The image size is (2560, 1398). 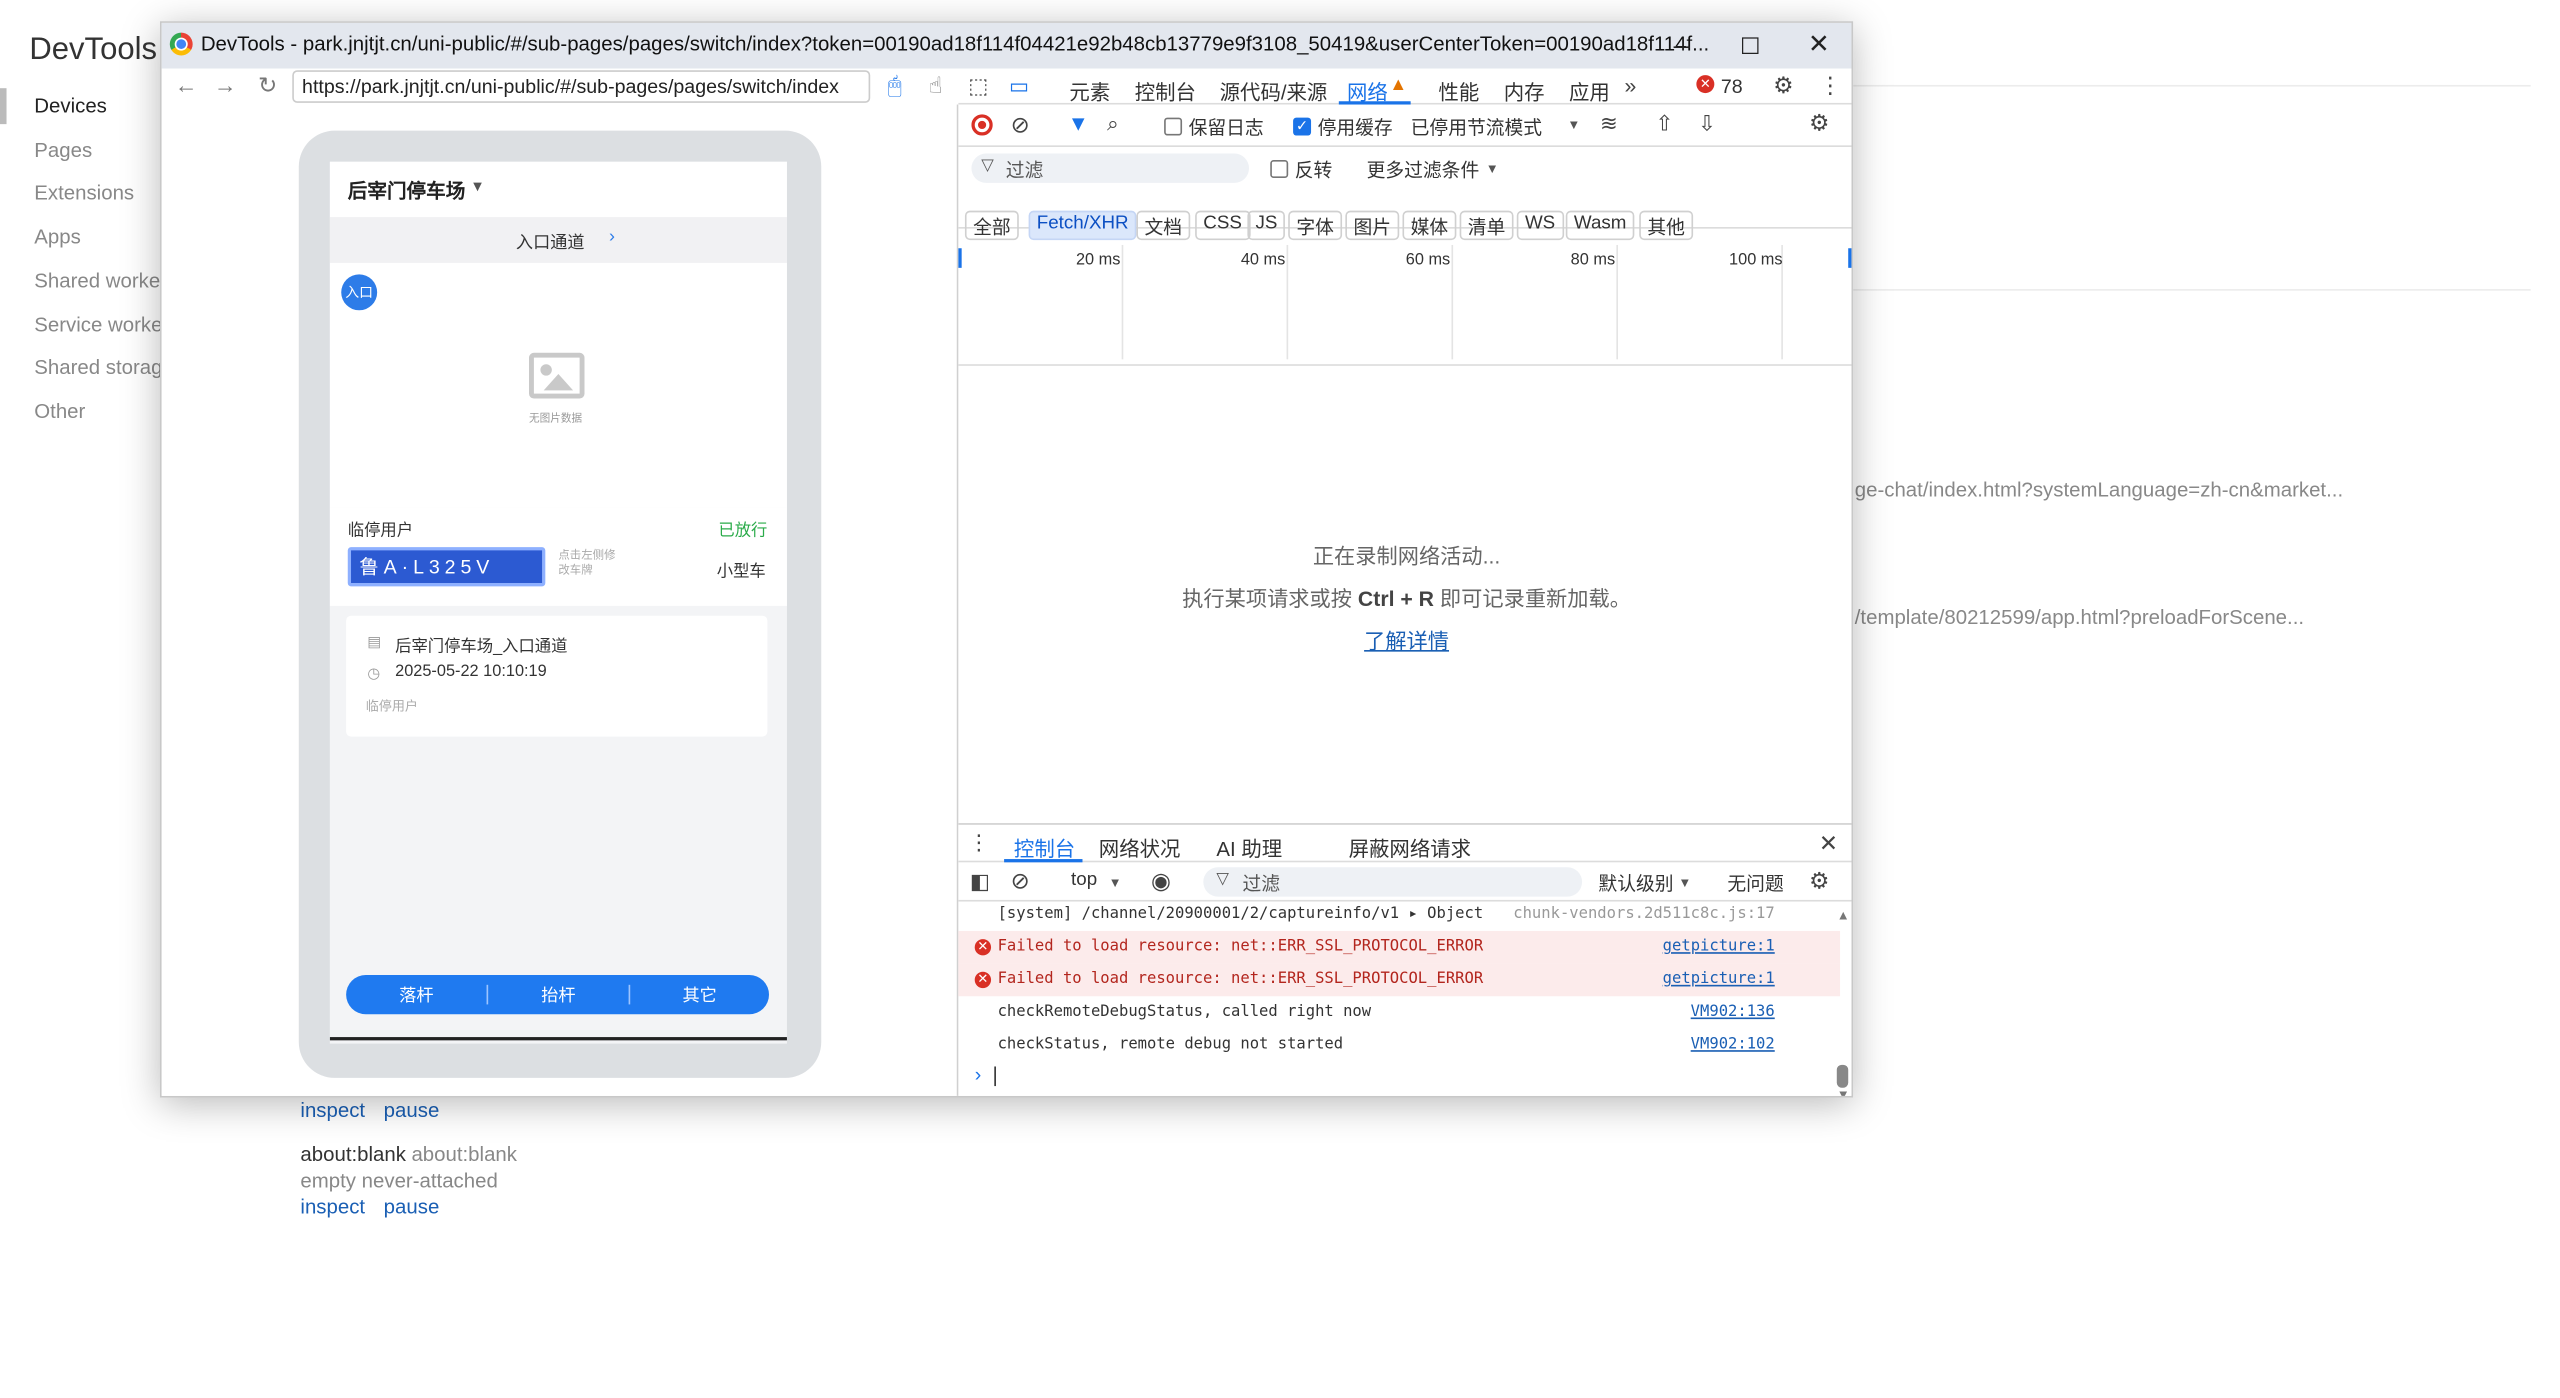 What do you see at coordinates (1404, 639) in the screenshot?
I see `learn-more-link: 了解详情` at bounding box center [1404, 639].